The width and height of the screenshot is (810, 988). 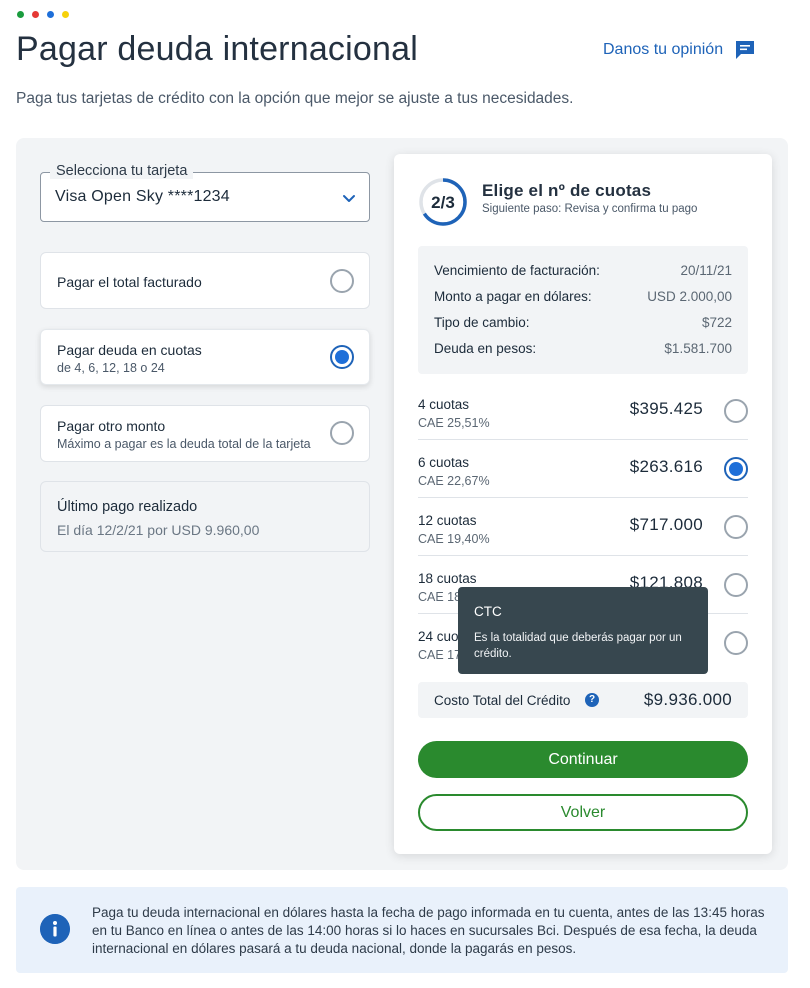 I want to click on info-icon, so click(x=55, y=929).